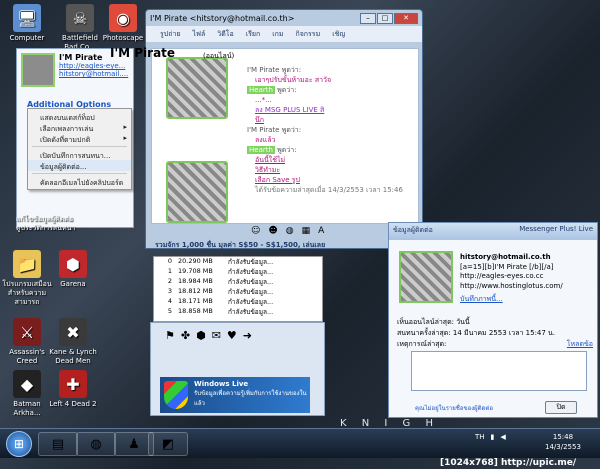 This screenshot has width=600, height=469. Describe the element at coordinates (528, 287) in the screenshot. I see `popup-url-2: http://www.hostinglotus.com/` at that location.